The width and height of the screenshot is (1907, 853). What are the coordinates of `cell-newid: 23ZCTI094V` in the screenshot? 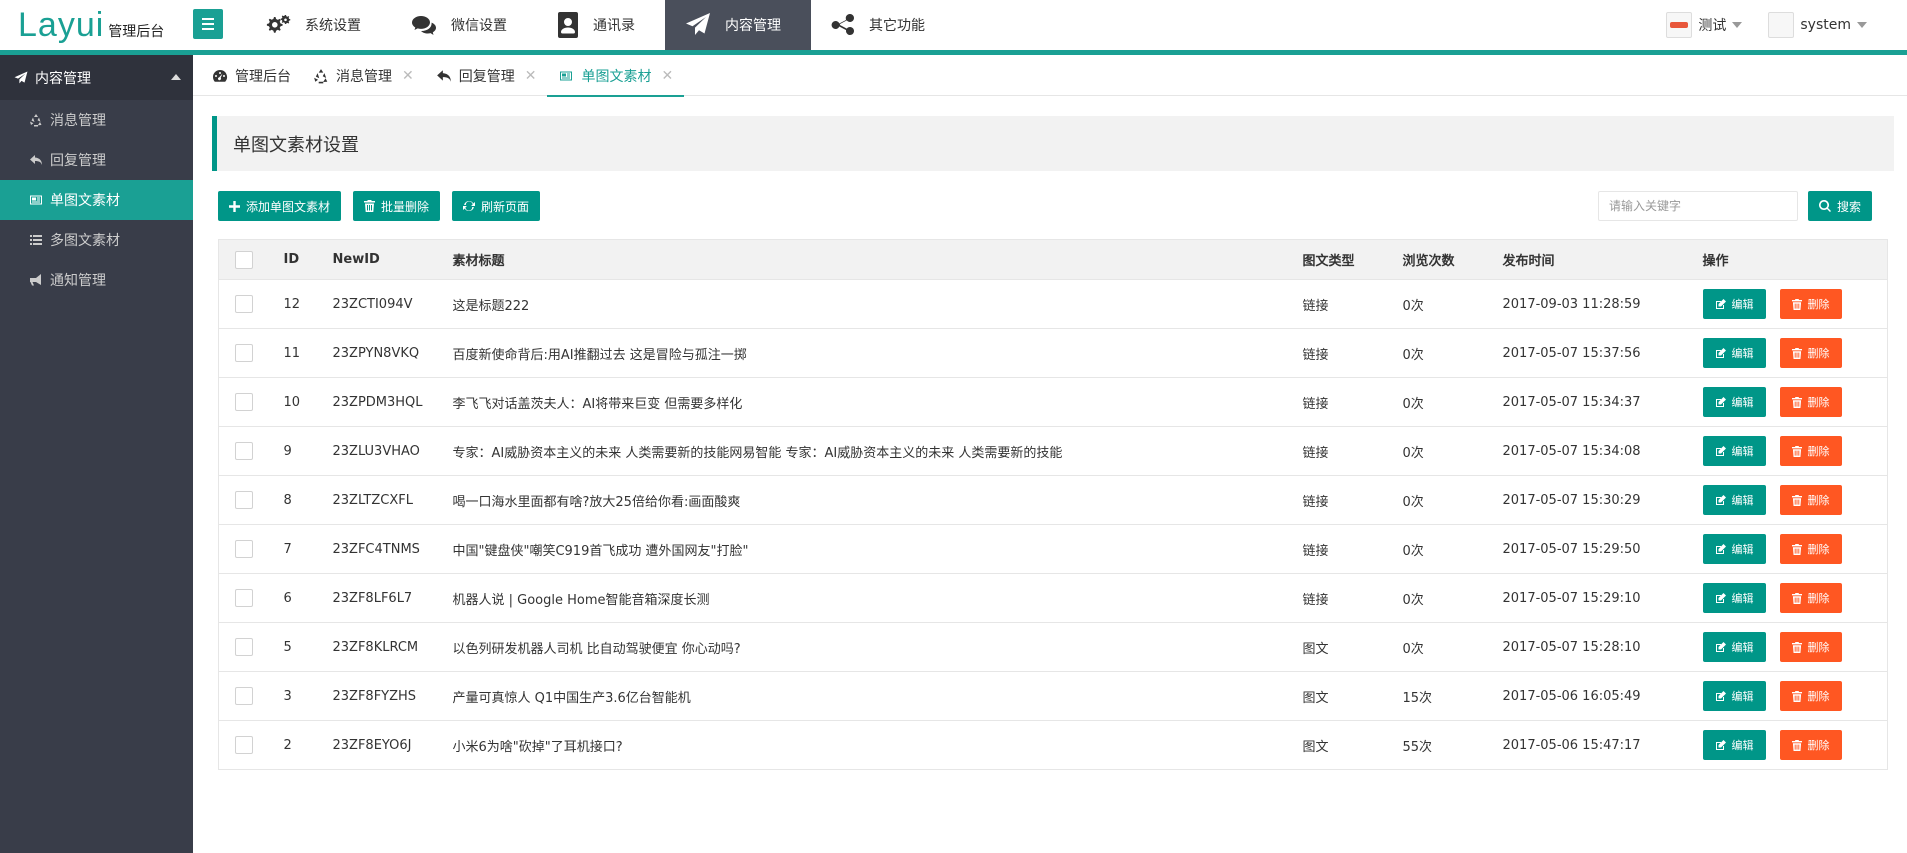 It's located at (392, 304).